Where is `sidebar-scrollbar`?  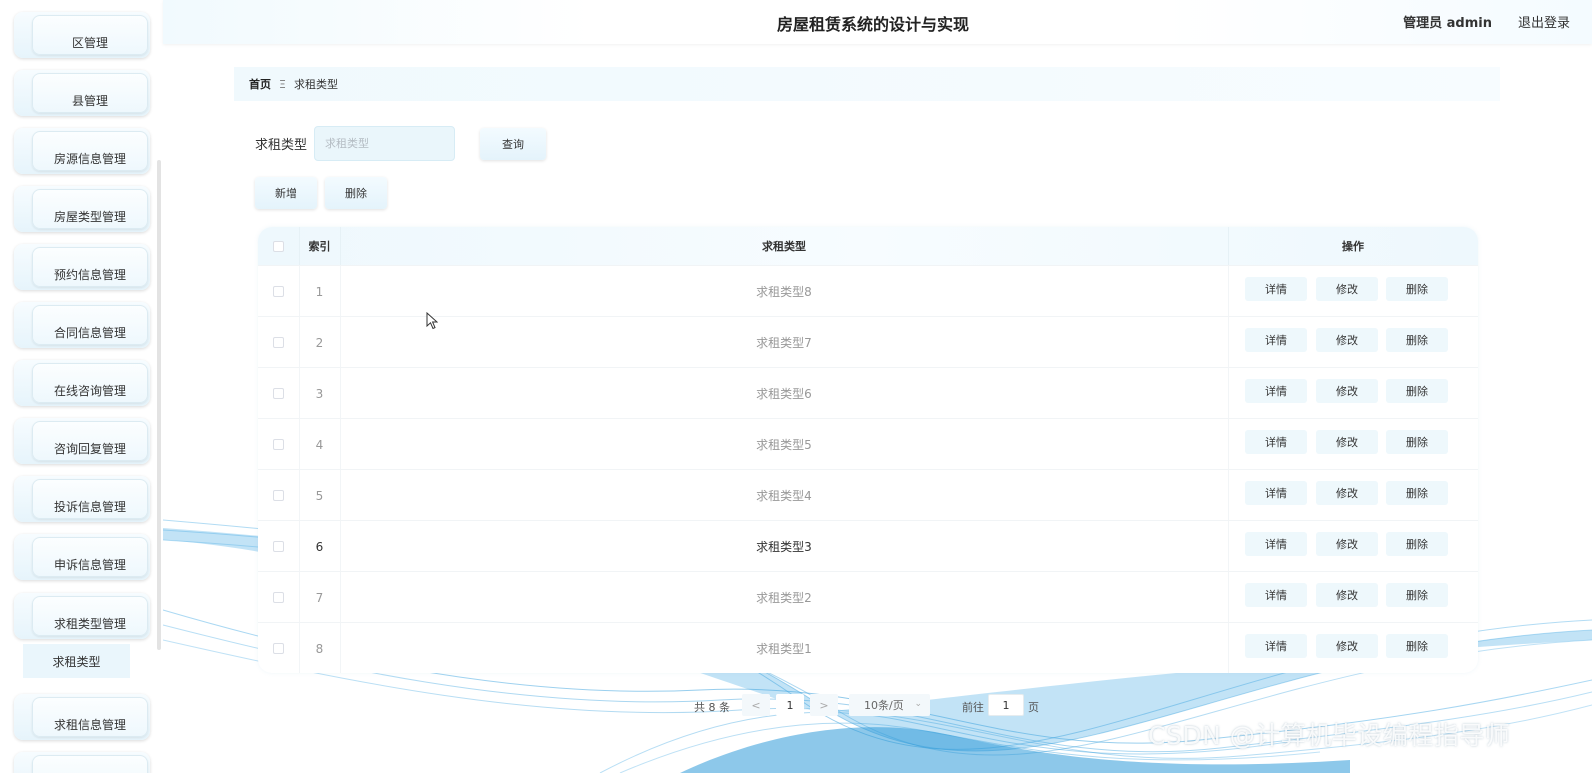 sidebar-scrollbar is located at coordinates (159, 405).